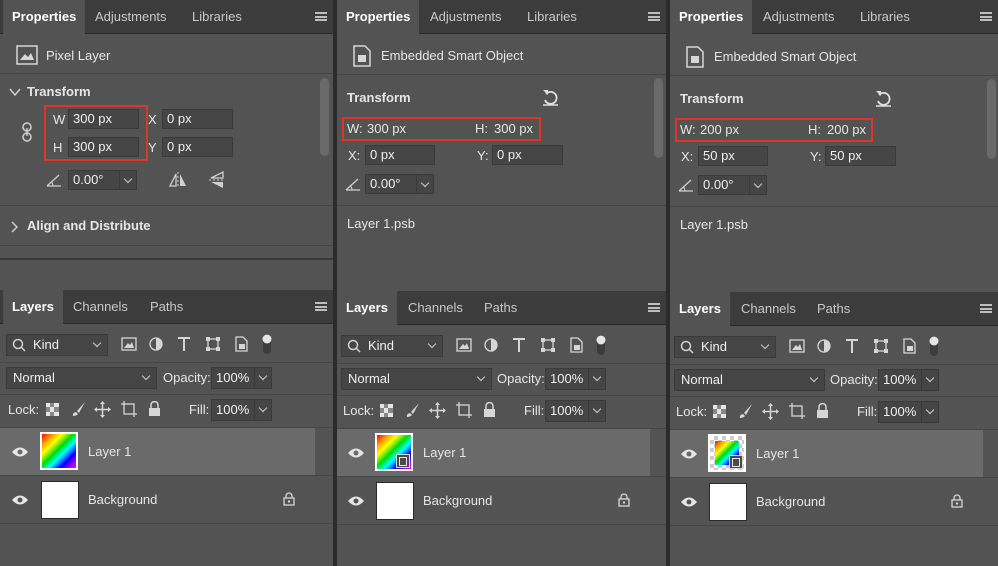  What do you see at coordinates (233, 378) in the screenshot?
I see `opacity-field: 100%` at bounding box center [233, 378].